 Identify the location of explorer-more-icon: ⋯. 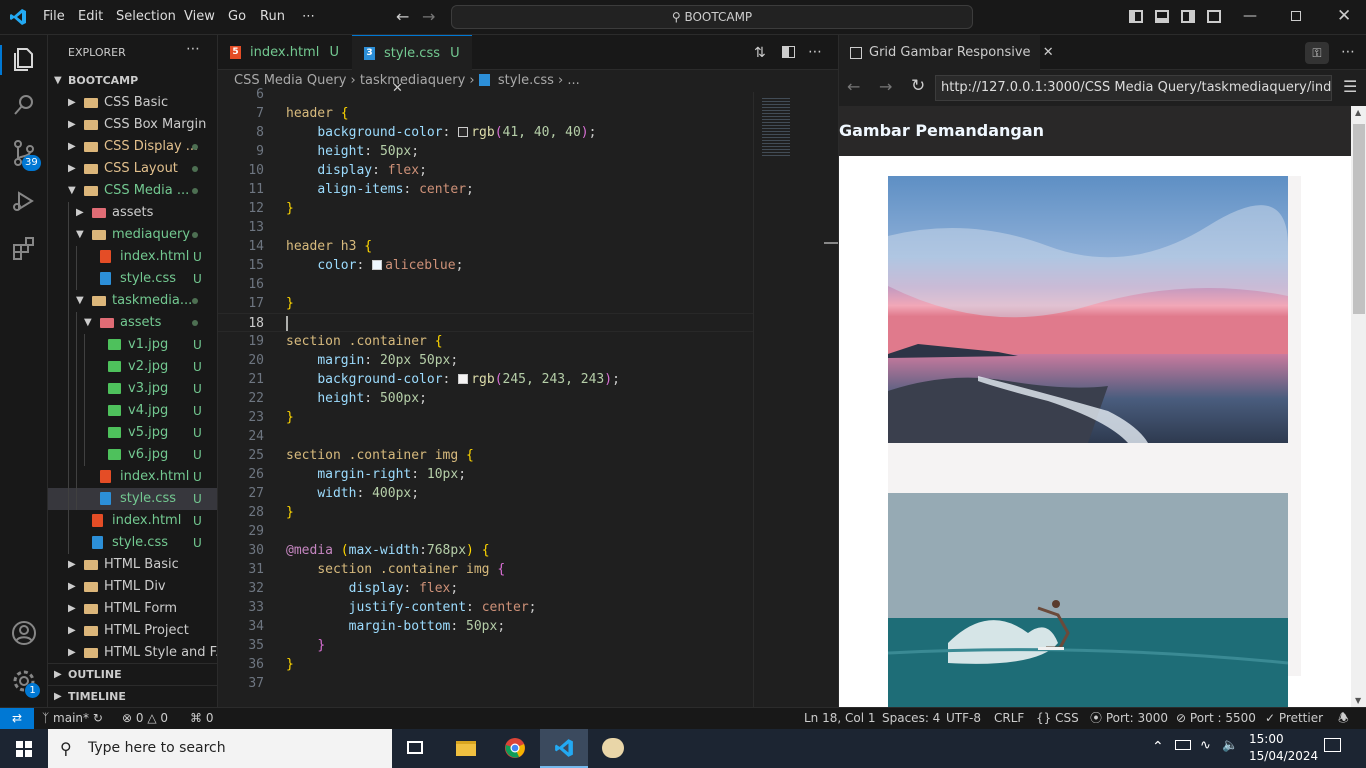
(193, 49).